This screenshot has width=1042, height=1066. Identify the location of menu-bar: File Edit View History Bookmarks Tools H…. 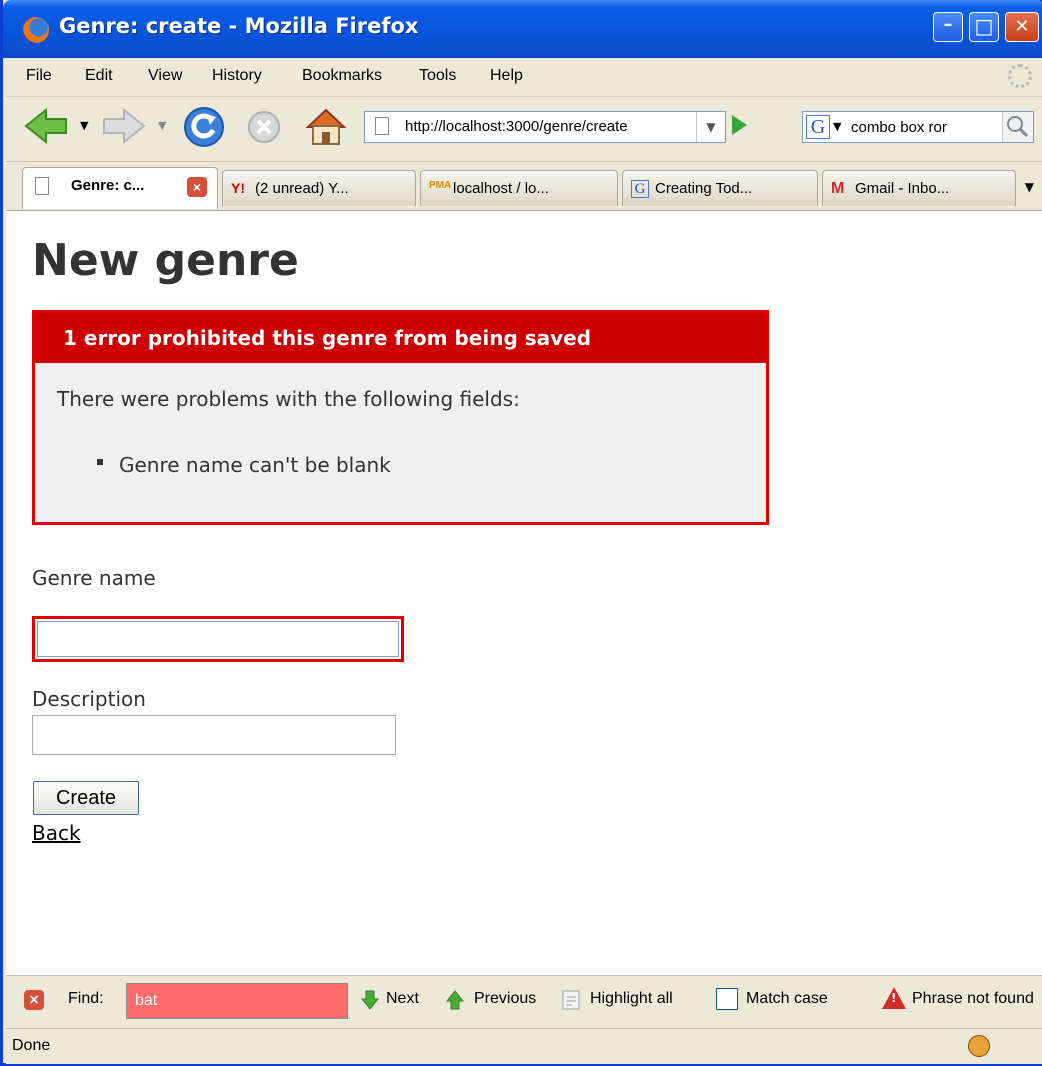
(524, 77).